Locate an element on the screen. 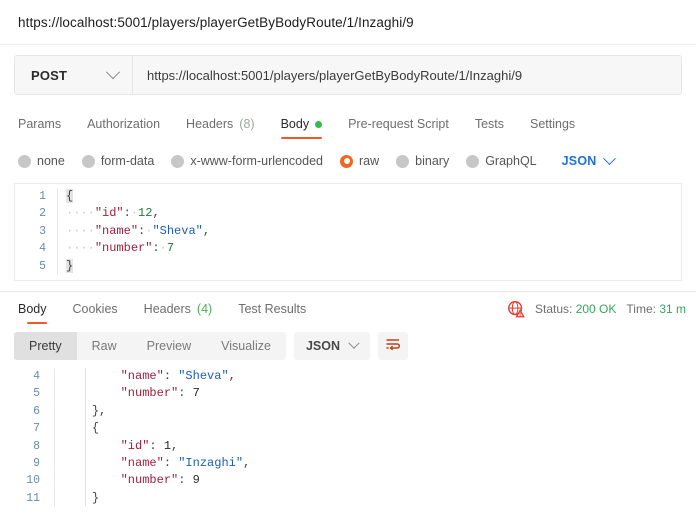  code-content: "number": 9 is located at coordinates (160, 480).